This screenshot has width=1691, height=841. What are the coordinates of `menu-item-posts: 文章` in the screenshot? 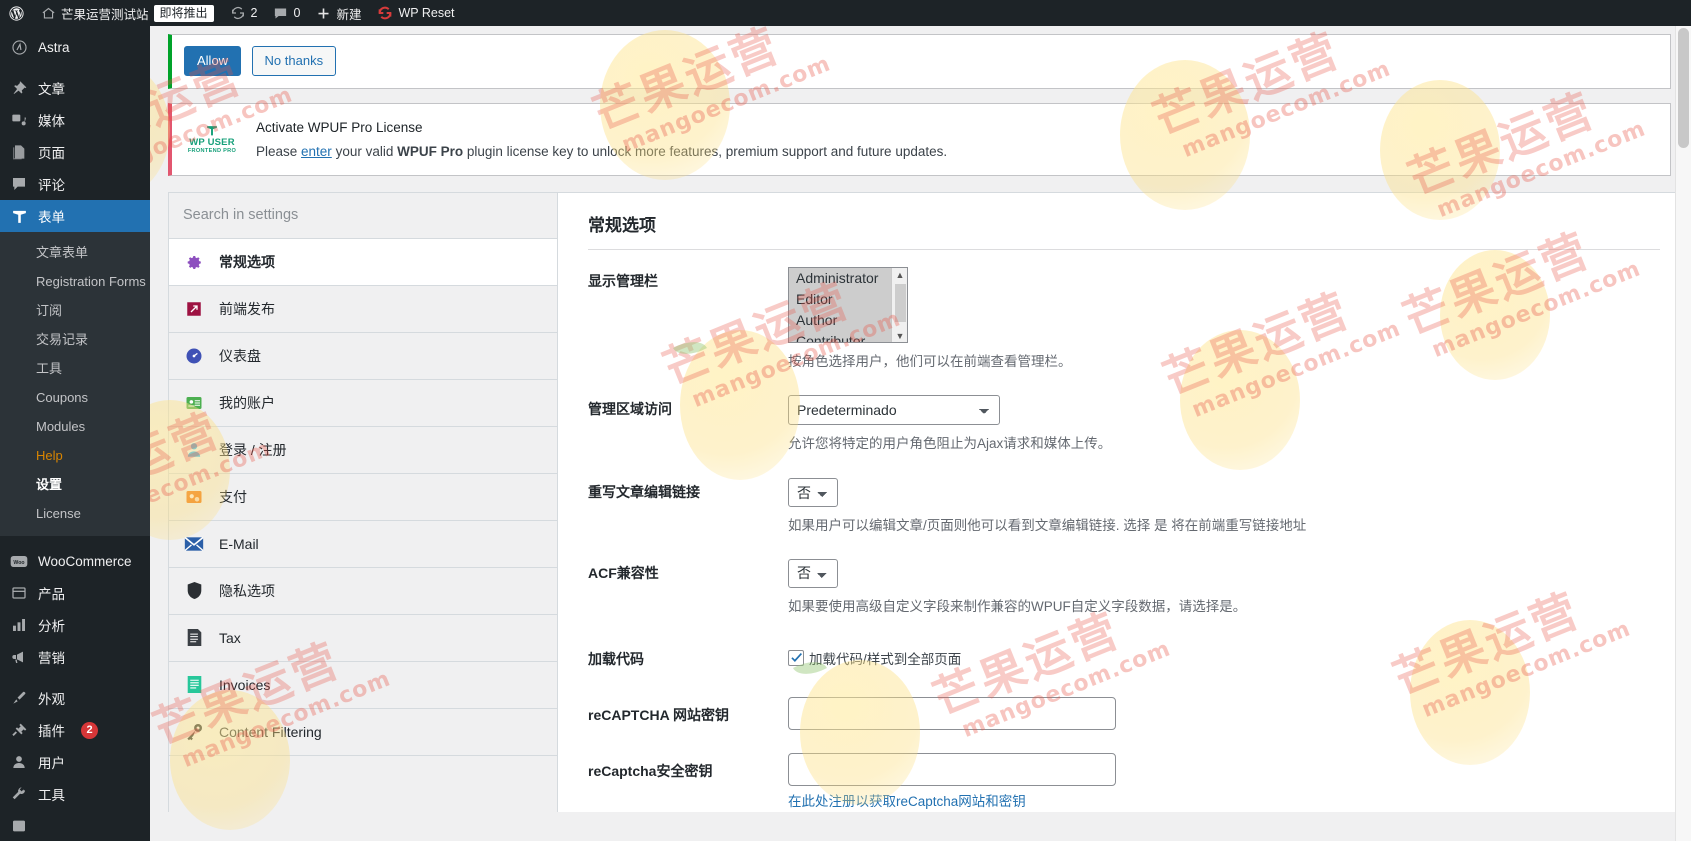 It's located at (75, 88).